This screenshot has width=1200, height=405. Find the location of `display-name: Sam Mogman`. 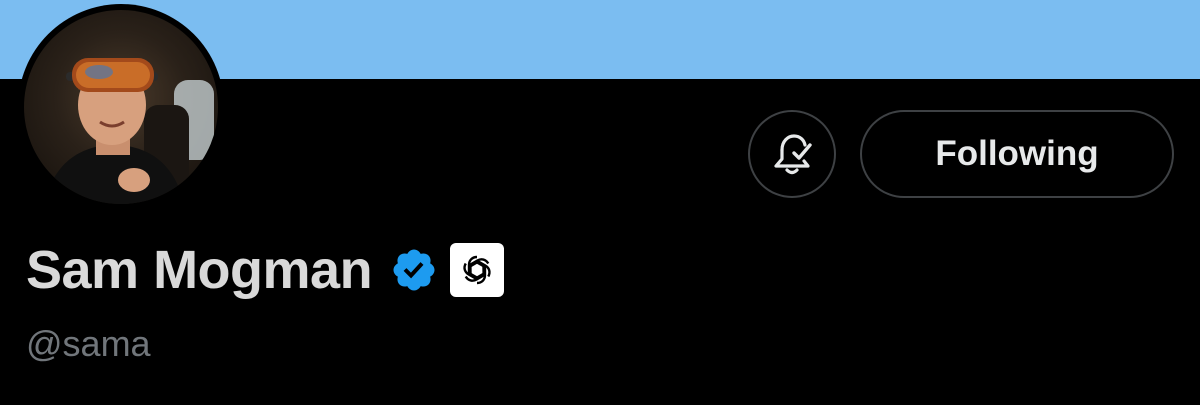

display-name: Sam Mogman is located at coordinates (199, 270).